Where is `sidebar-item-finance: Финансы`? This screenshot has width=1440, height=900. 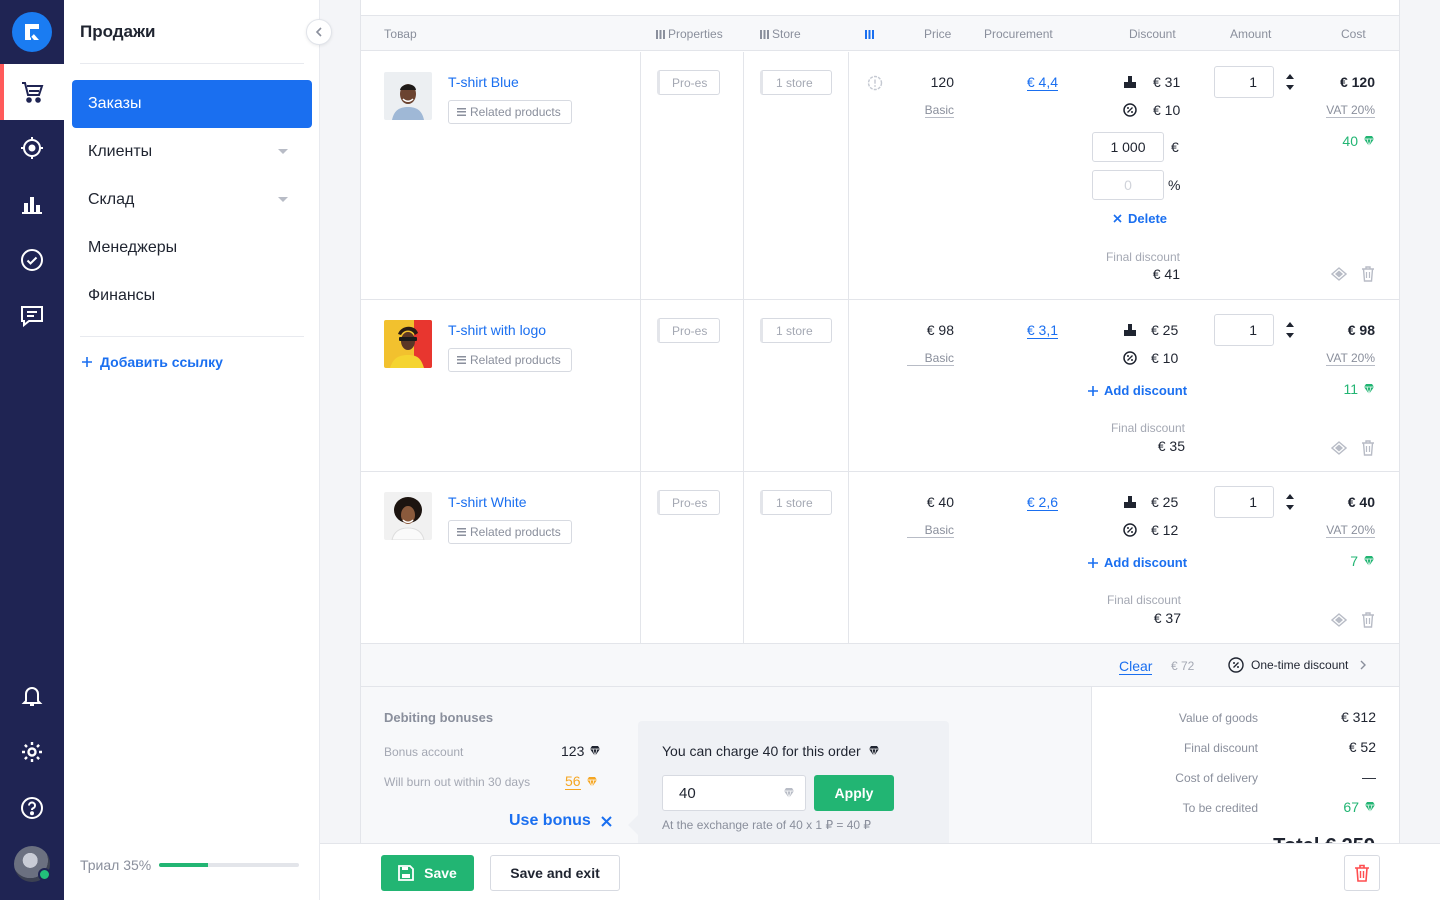 sidebar-item-finance: Финансы is located at coordinates (192, 296).